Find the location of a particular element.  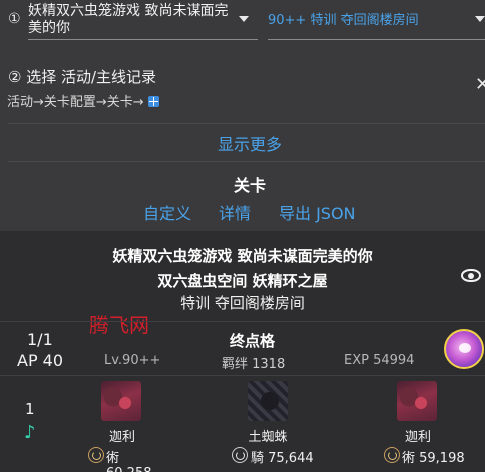

war-dropdown-arrow-icon is located at coordinates (244, 19).